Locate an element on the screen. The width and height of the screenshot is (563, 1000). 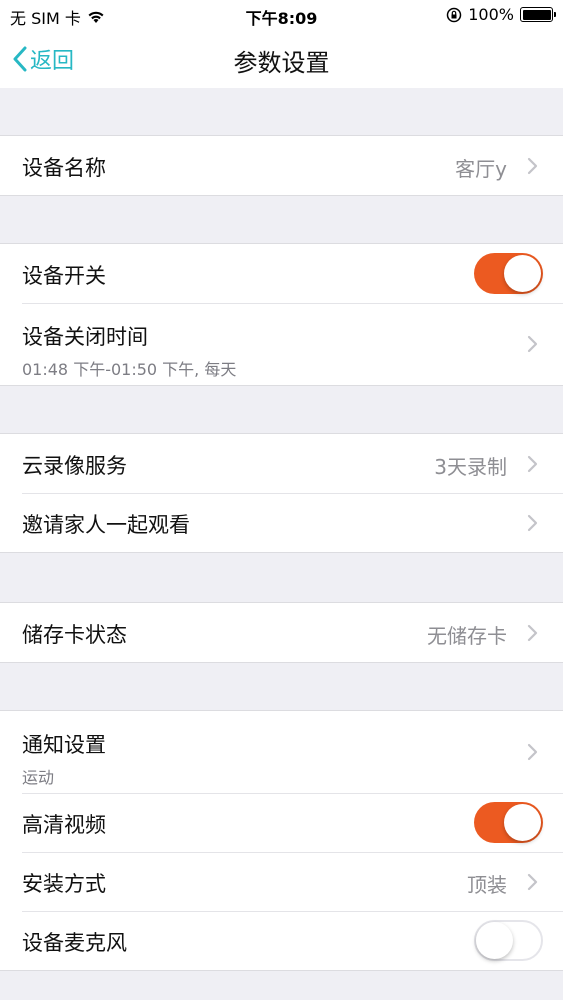
settings-group-power: 设备开关 设备关闭时间 01:48 下午-01:50 下午, 每天 is located at coordinates (281, 314).